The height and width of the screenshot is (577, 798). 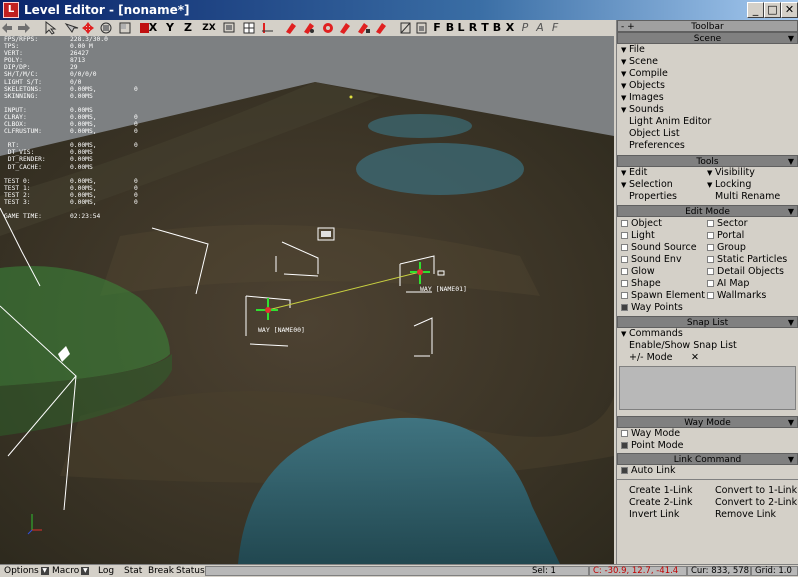 I want to click on create-2-link-button: Create 2-Link, so click(x=660, y=503).